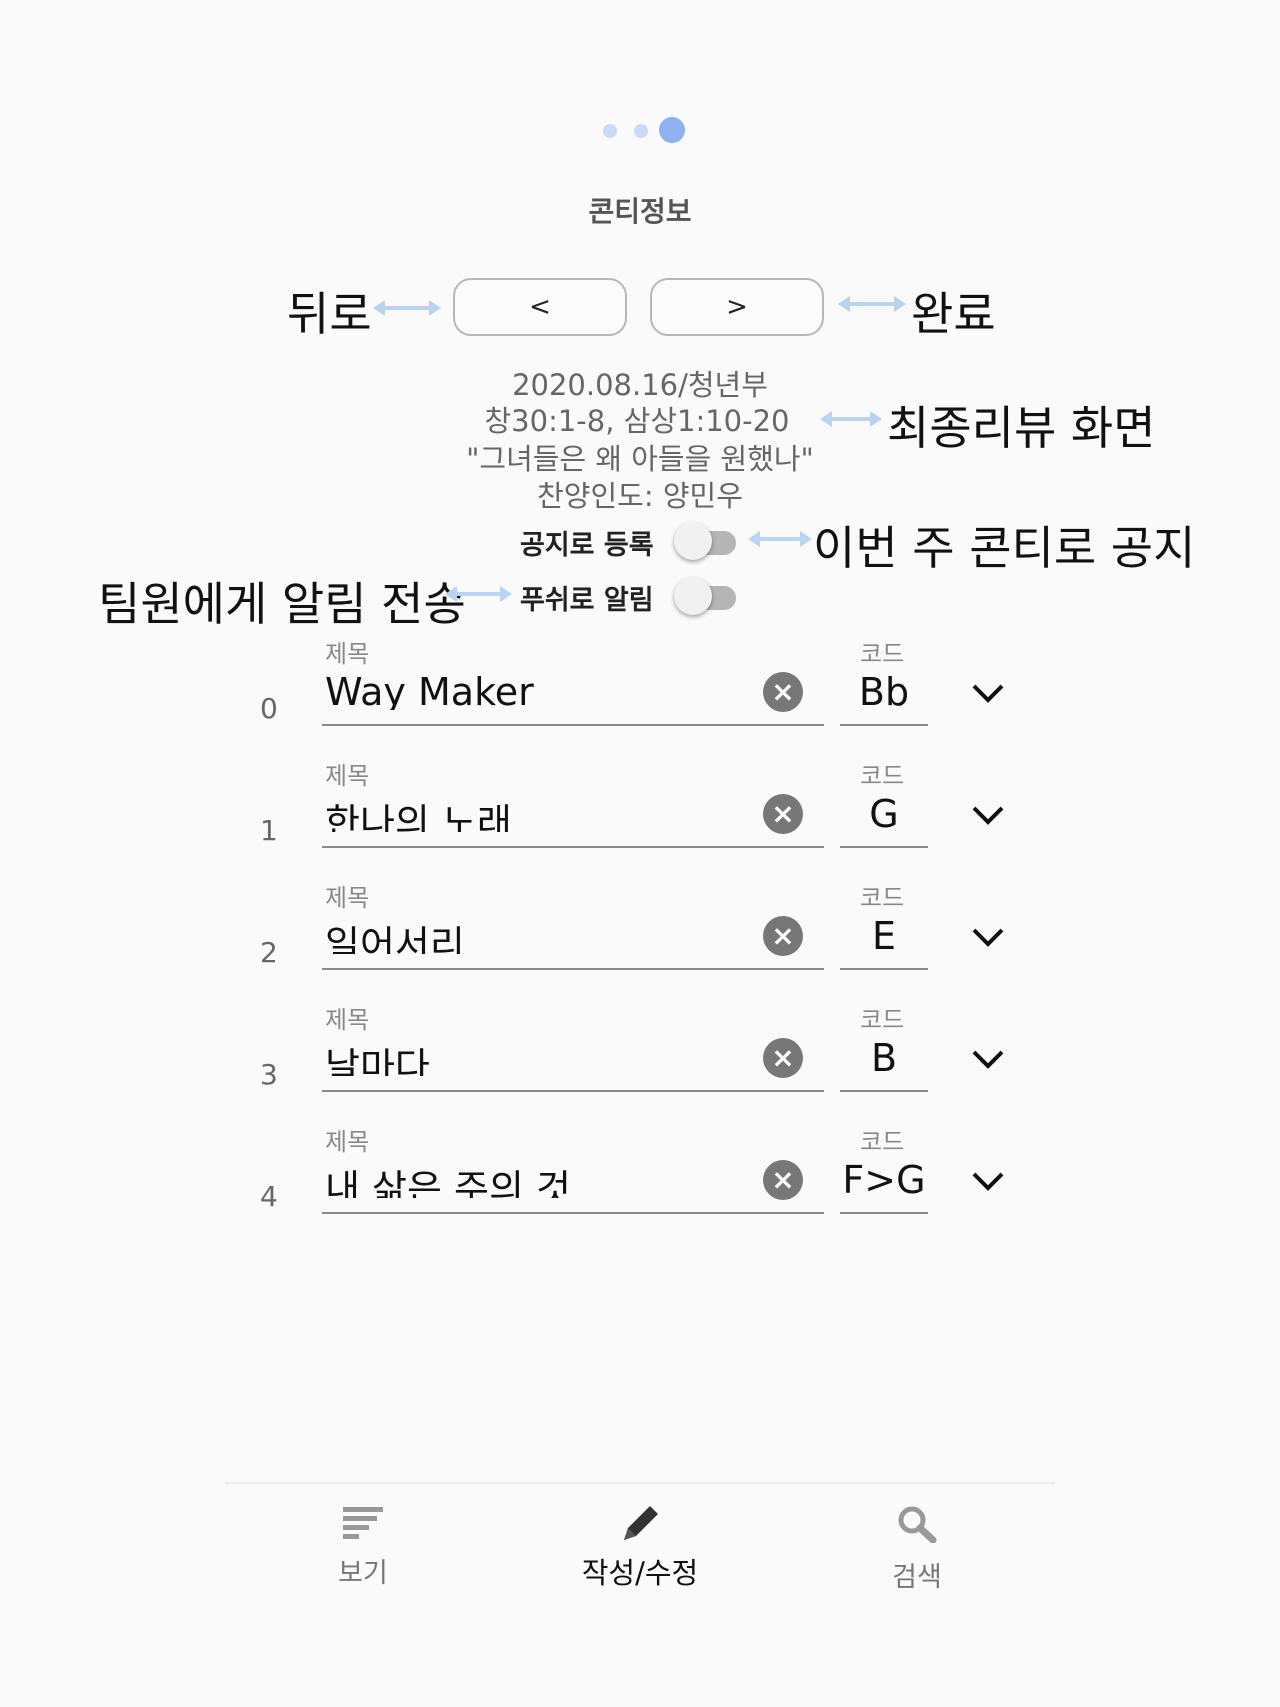 The image size is (1280, 1707). I want to click on annotation-notice: 이번 주 콘티로 공지, so click(1004, 548).